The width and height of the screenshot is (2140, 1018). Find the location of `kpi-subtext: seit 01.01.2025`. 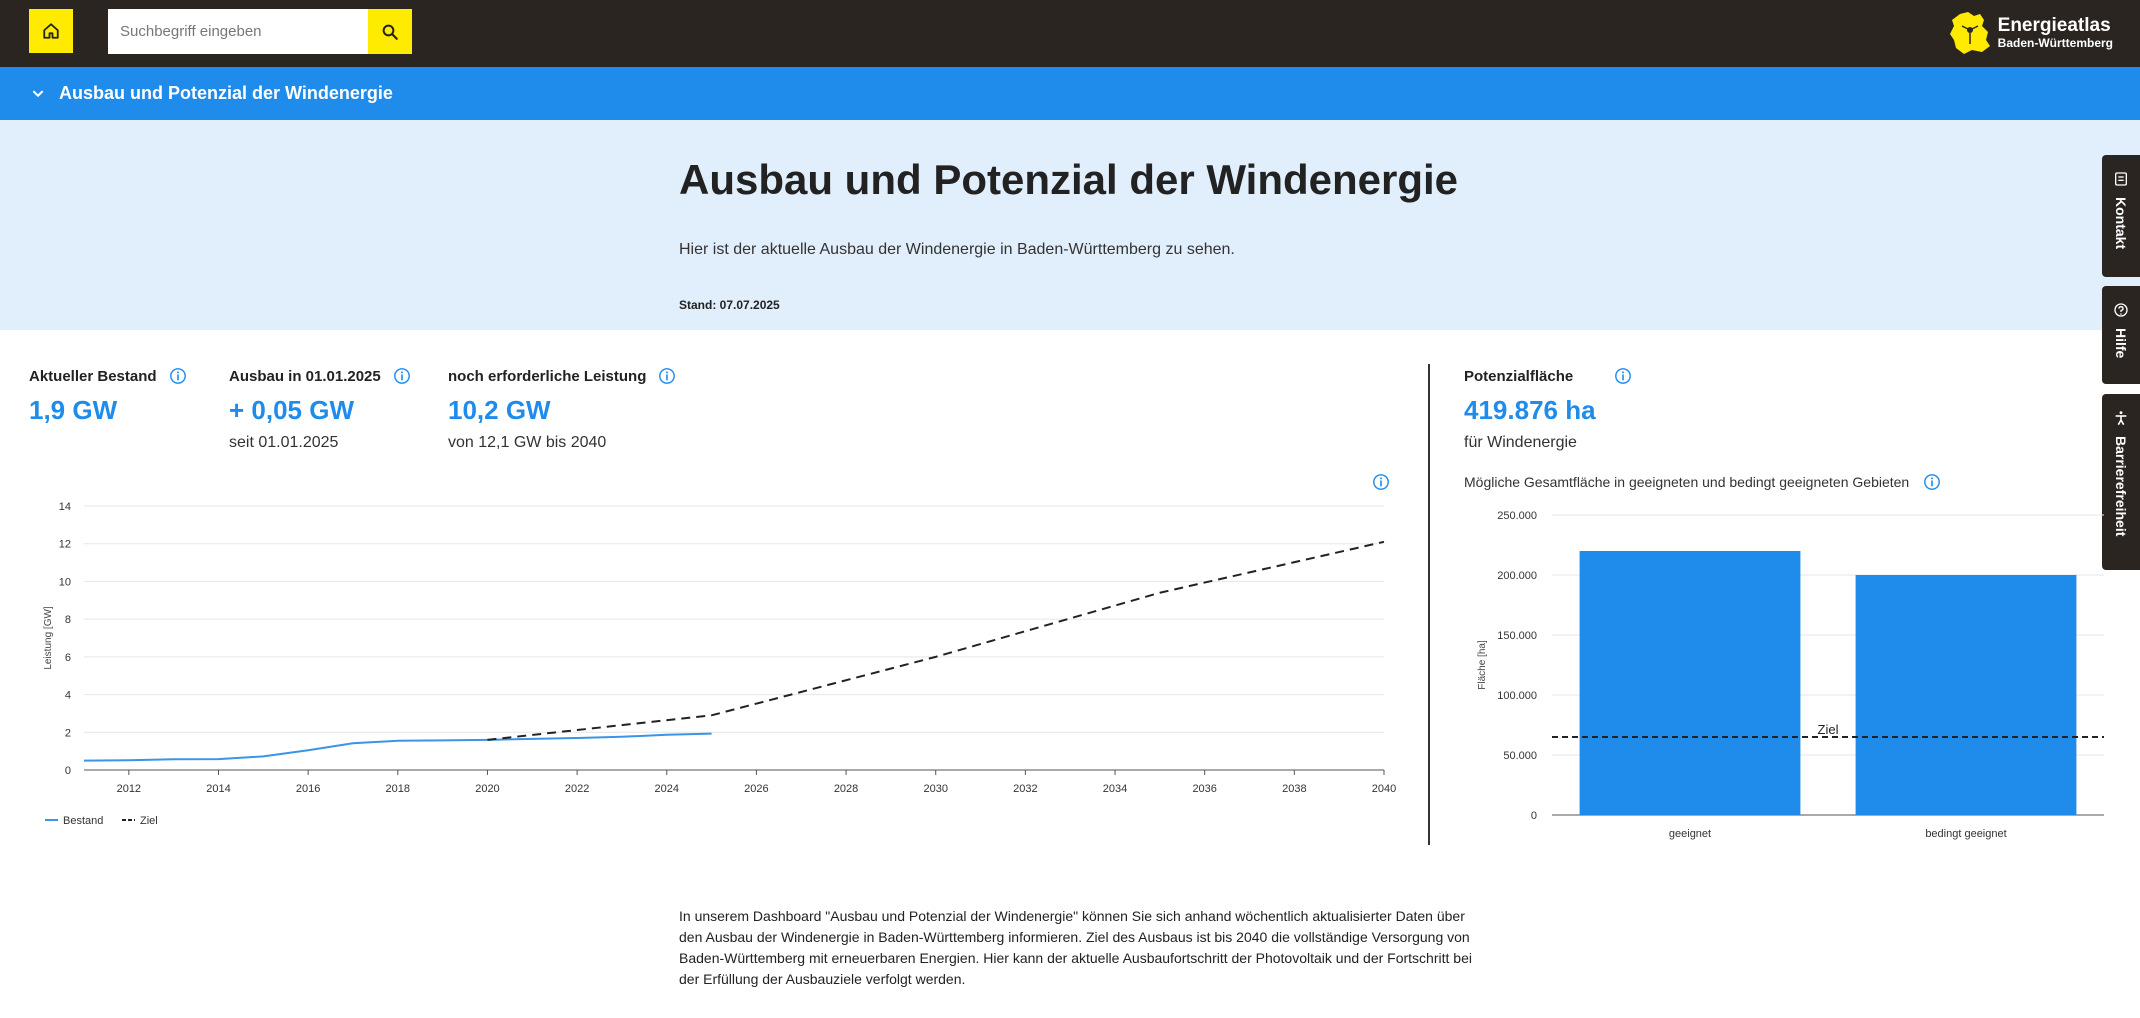

kpi-subtext: seit 01.01.2025 is located at coordinates (284, 442).